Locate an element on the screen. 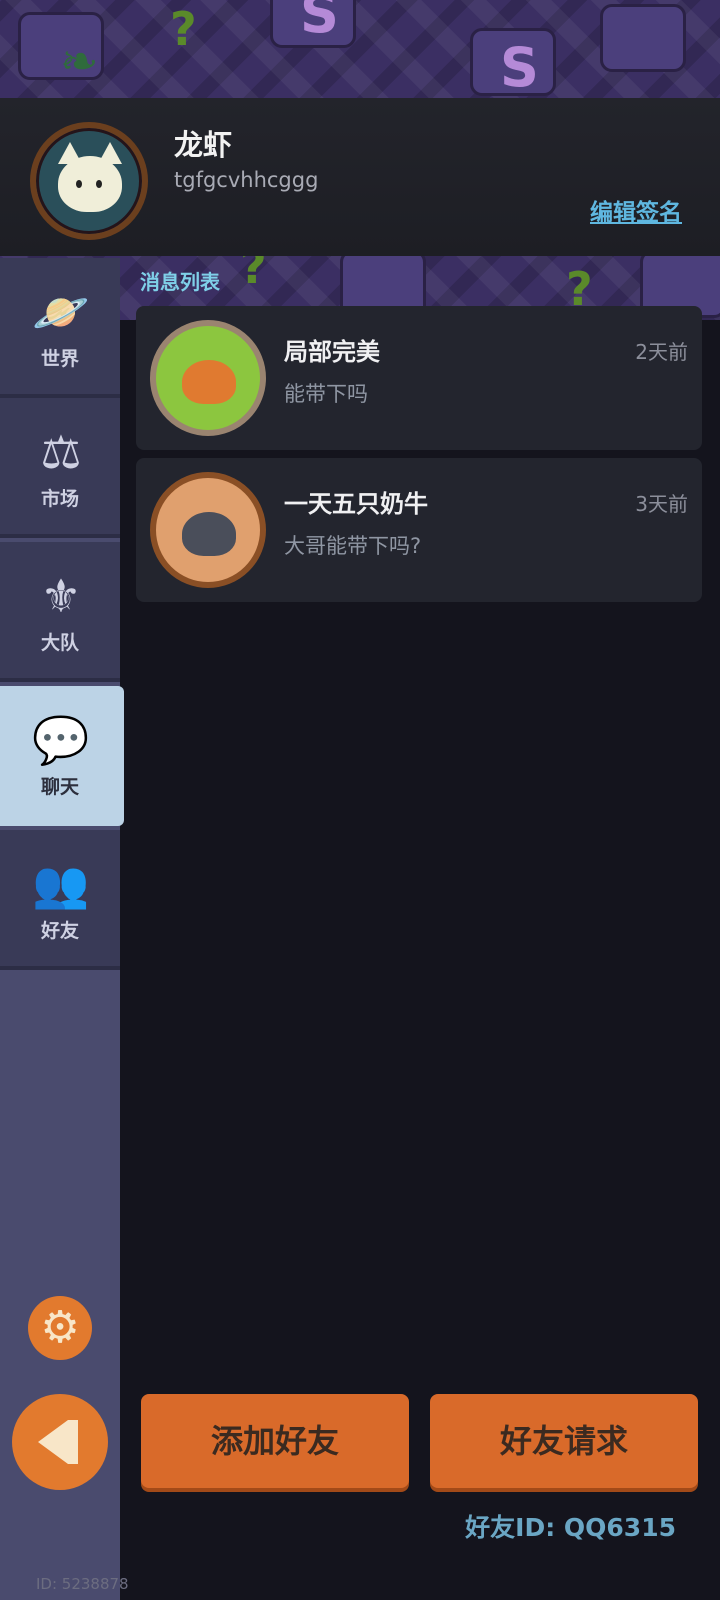 This screenshot has width=720, height=1600. cat-avatar-icon is located at coordinates (90, 177).